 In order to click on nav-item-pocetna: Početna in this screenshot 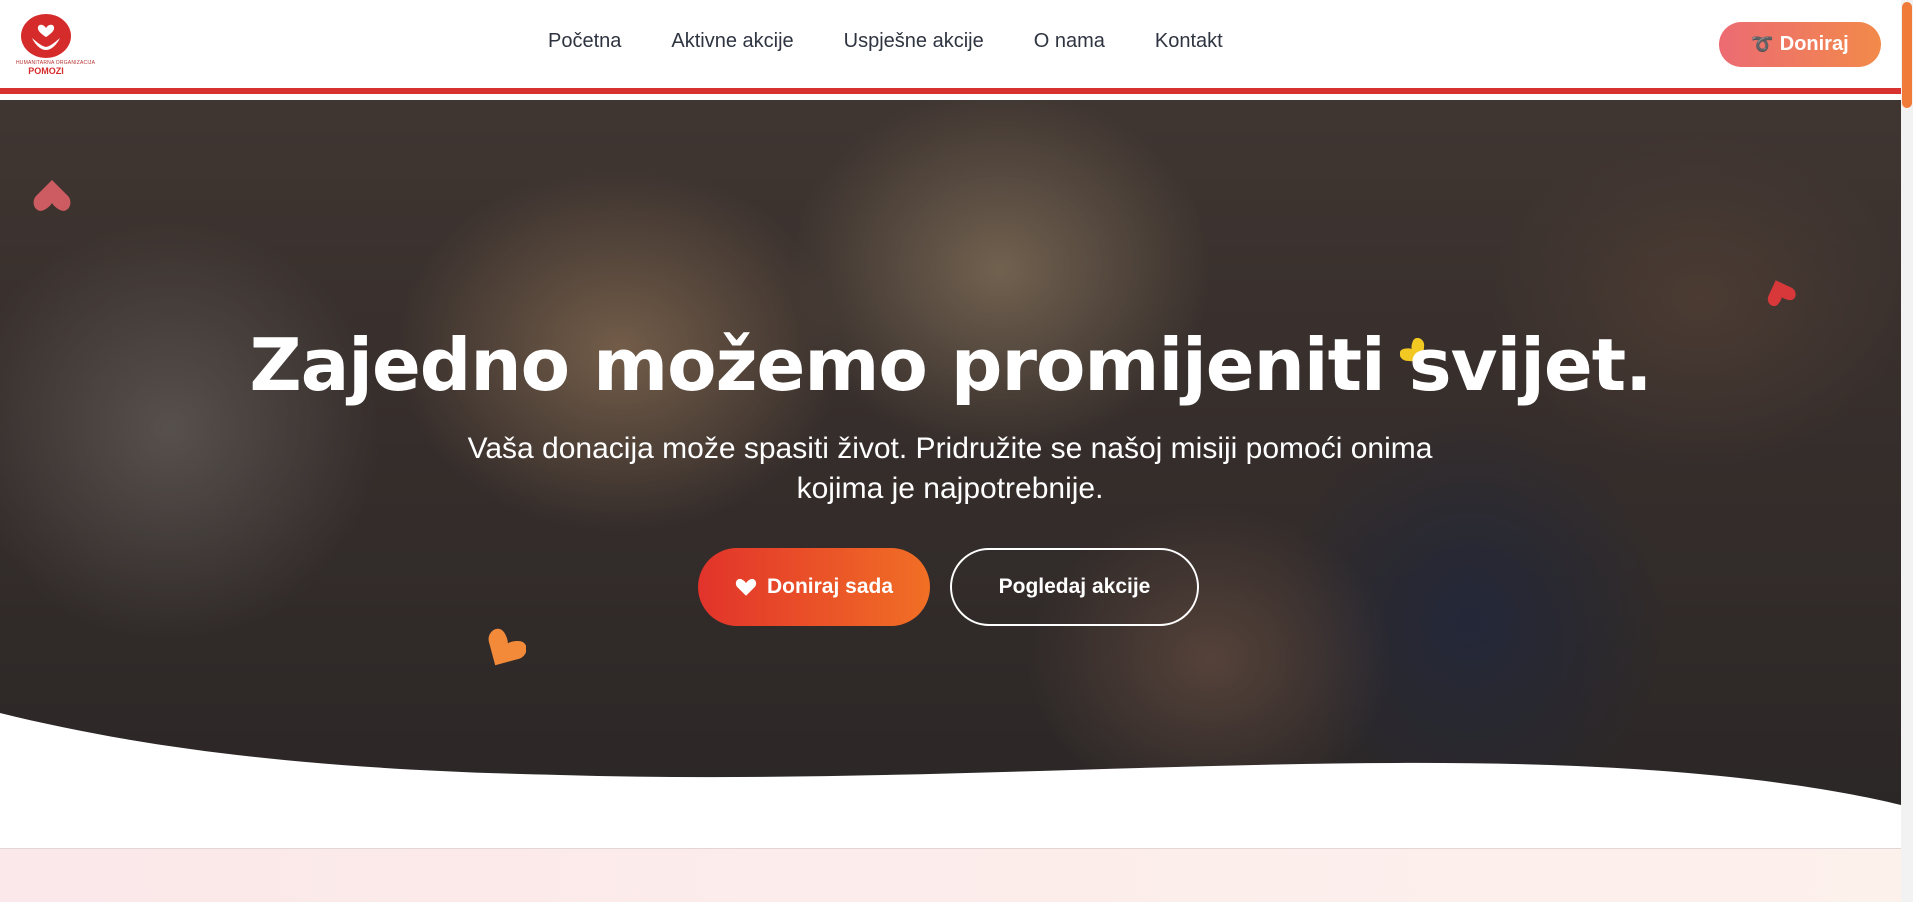, I will do `click(584, 41)`.